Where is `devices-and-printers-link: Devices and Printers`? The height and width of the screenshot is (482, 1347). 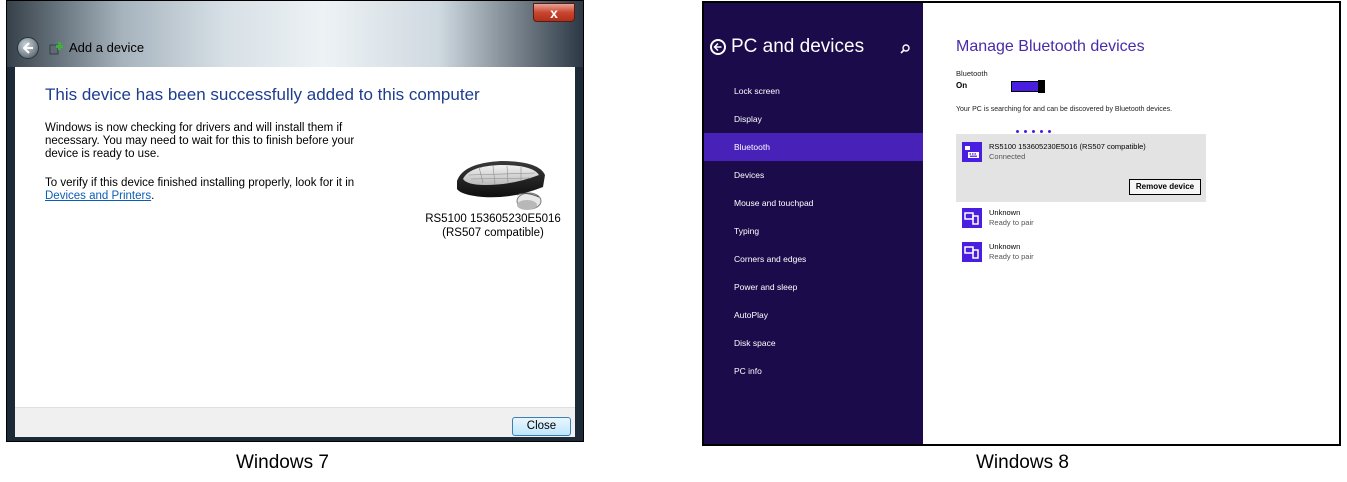 devices-and-printers-link: Devices and Printers is located at coordinates (98, 196).